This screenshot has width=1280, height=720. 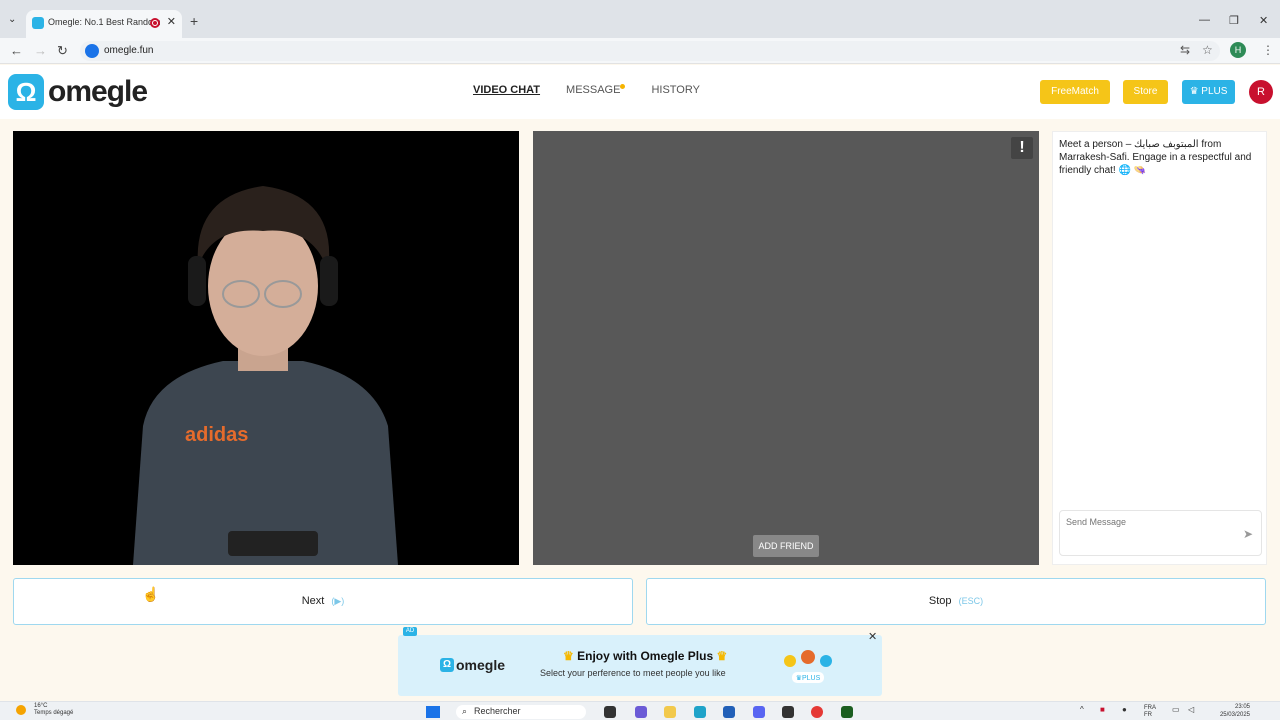 What do you see at coordinates (786, 546) in the screenshot?
I see `add-friend-button: ADD FRIEND` at bounding box center [786, 546].